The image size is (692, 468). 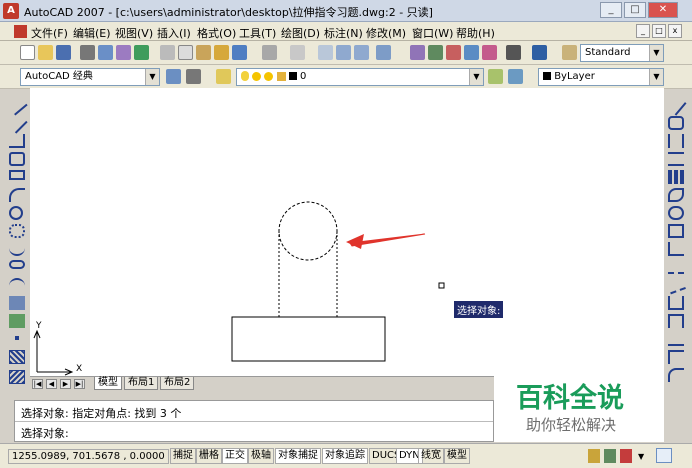 What do you see at coordinates (141, 52) in the screenshot?
I see `3d-dwf-icon` at bounding box center [141, 52].